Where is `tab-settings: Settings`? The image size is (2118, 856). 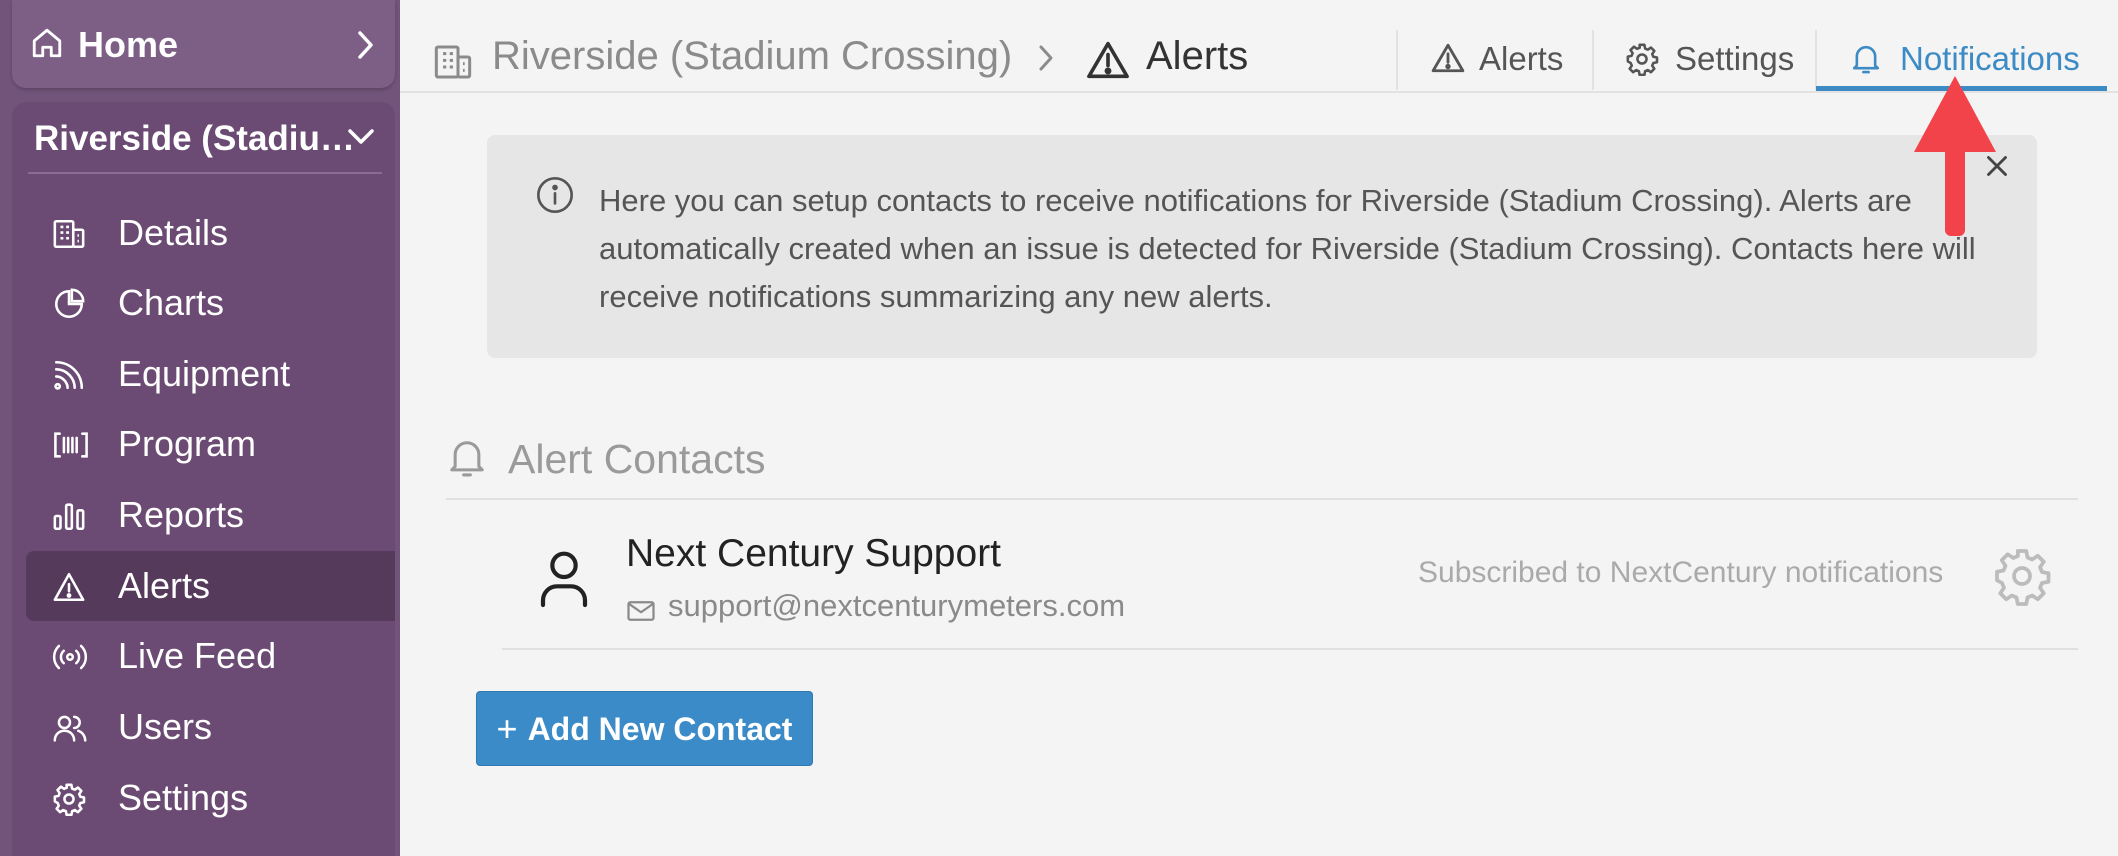 tab-settings: Settings is located at coordinates (1720, 59).